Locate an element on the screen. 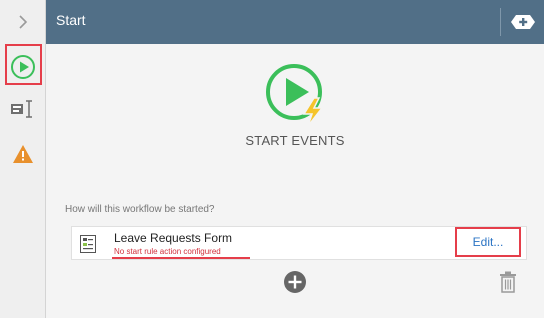 The image size is (544, 318). status-underline is located at coordinates (181, 258).